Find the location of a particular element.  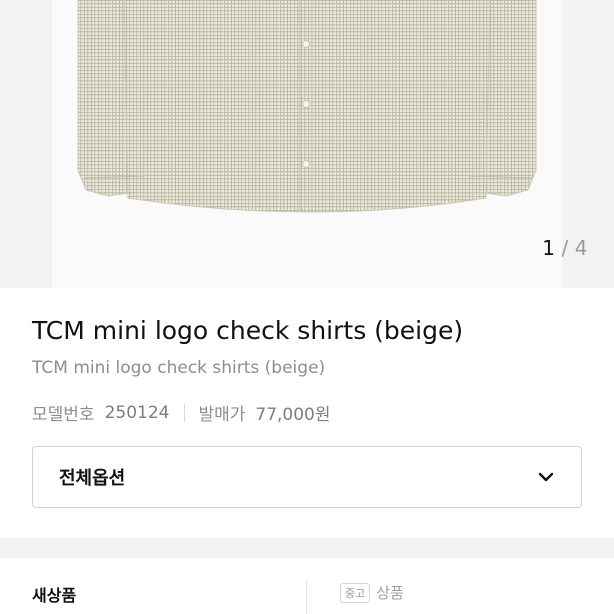

tab-divider is located at coordinates (306, 597).